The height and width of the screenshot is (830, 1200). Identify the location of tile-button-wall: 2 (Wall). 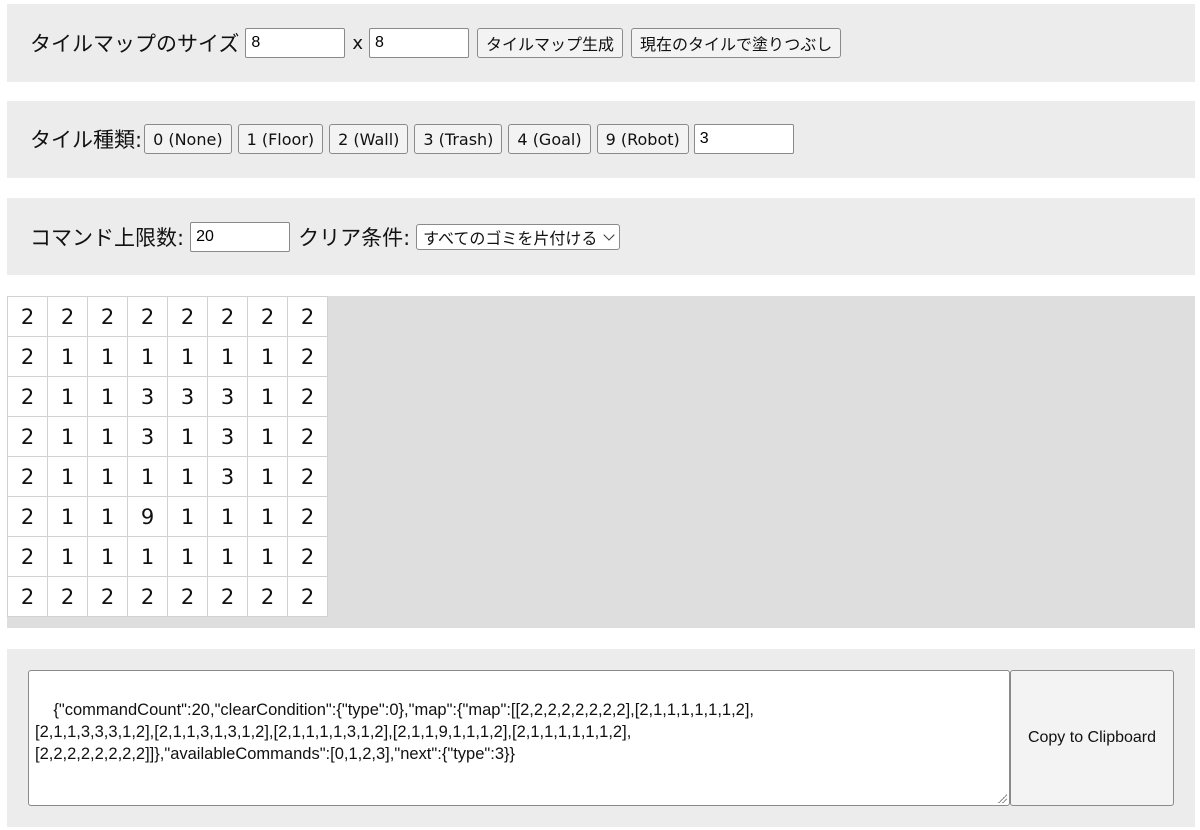
(369, 139).